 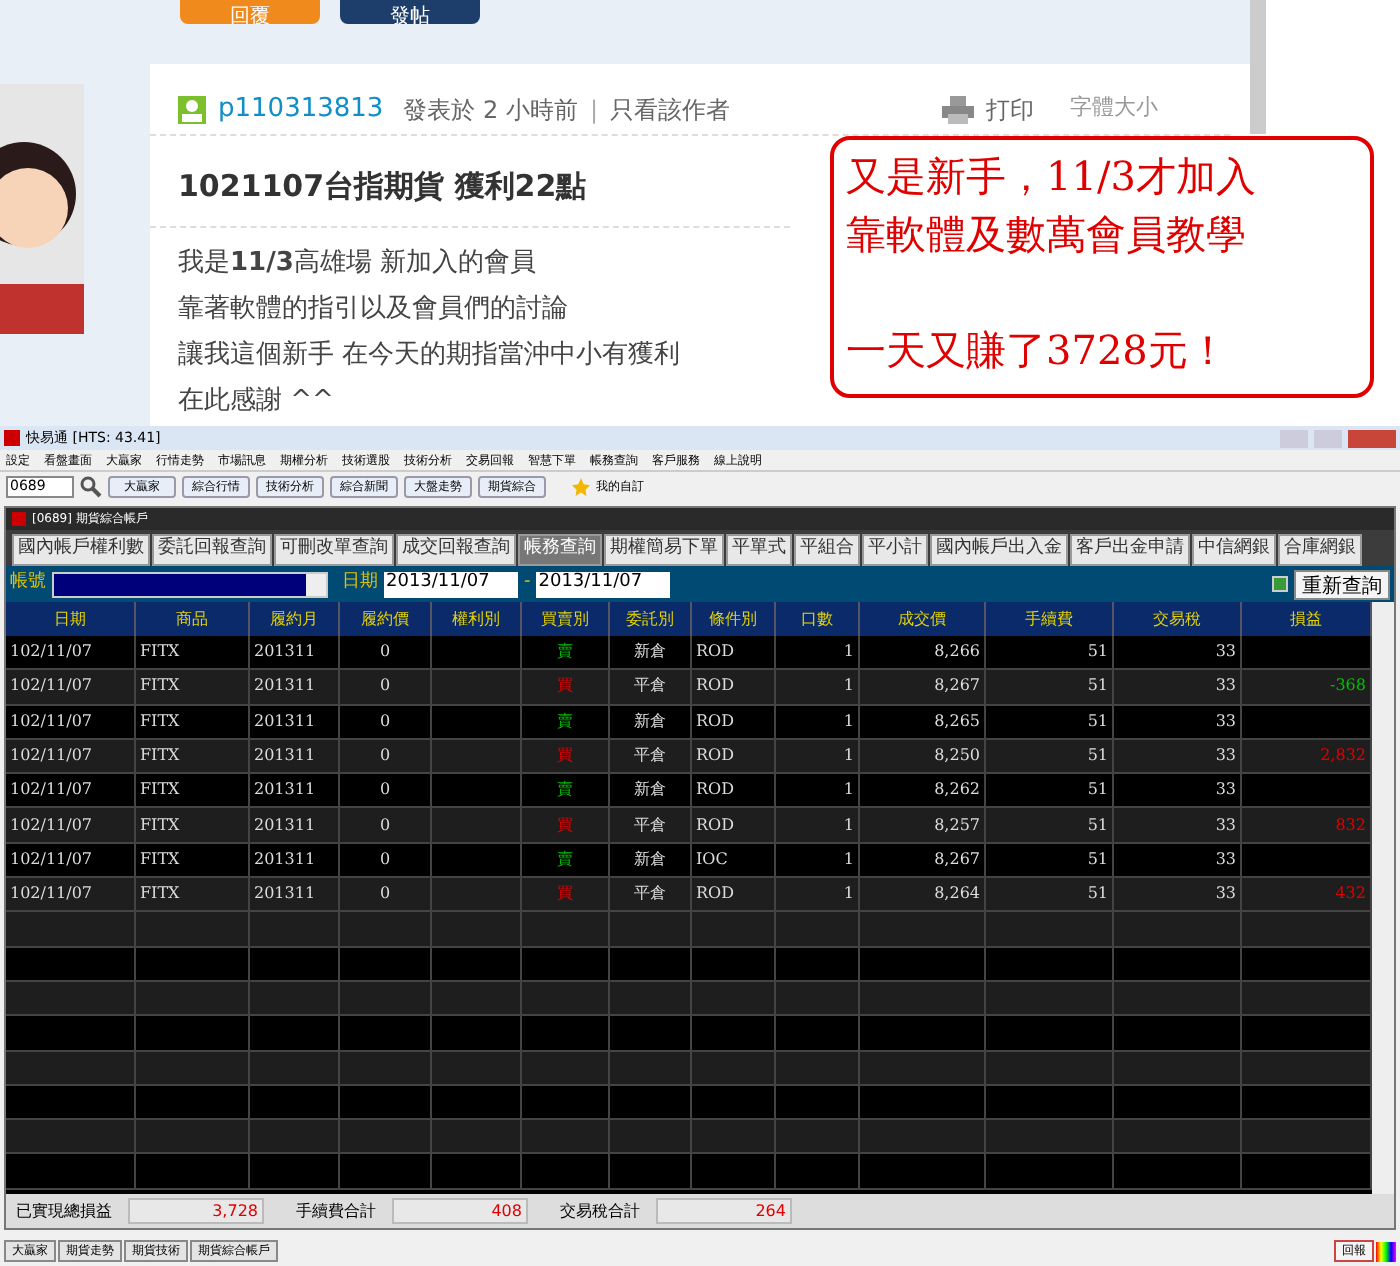 What do you see at coordinates (1348, 686) in the screenshot?
I see `table-cell: -368` at bounding box center [1348, 686].